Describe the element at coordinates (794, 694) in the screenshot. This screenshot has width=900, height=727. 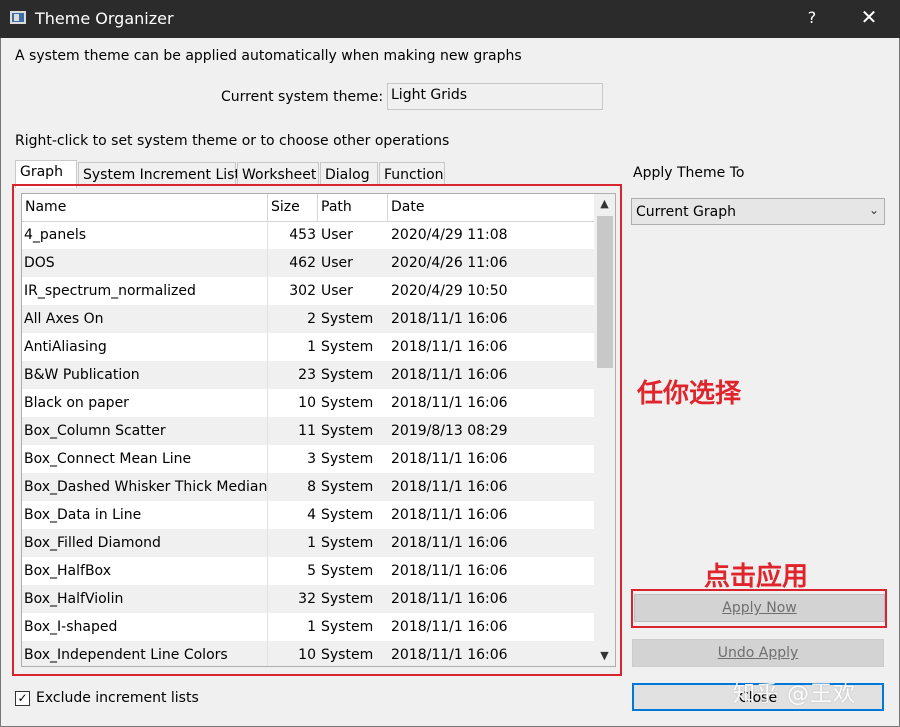
I see `watermark: 知乎 @王欢` at that location.